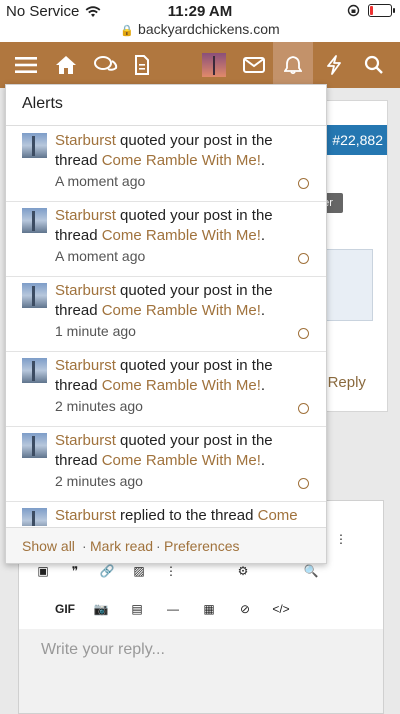 The width and height of the screenshot is (400, 714). Describe the element at coordinates (254, 65) in the screenshot. I see `mail-icon` at that location.